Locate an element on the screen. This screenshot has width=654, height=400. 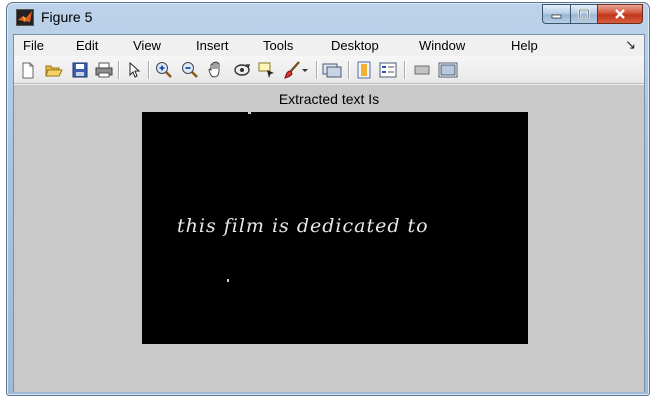
menu-file: File is located at coordinates (33, 45).